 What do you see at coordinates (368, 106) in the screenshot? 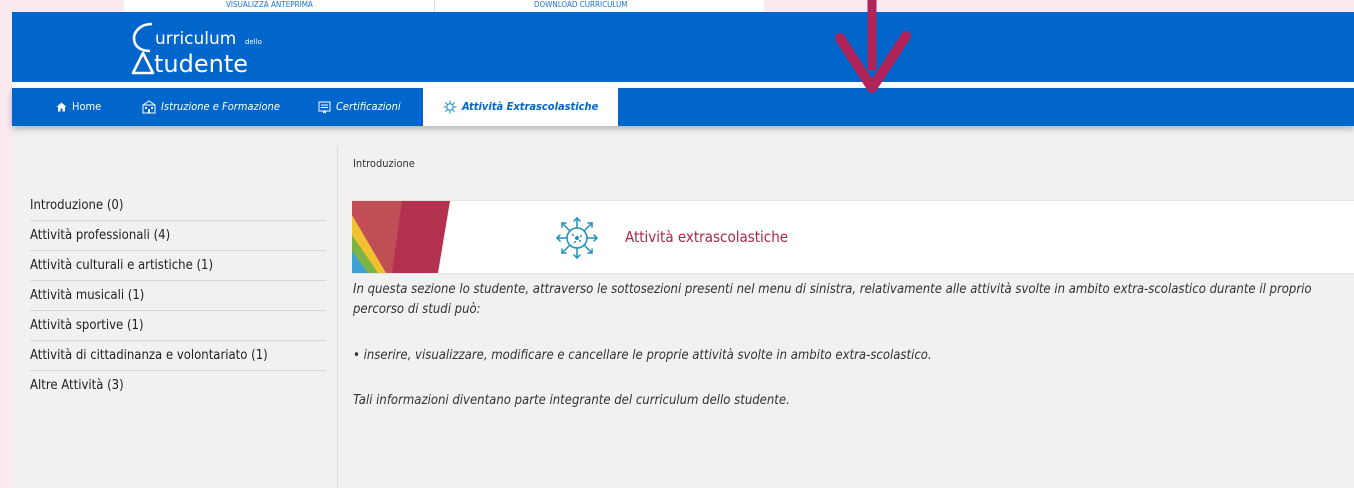
I see `nav-certificazioni-label: Certificazioni` at bounding box center [368, 106].